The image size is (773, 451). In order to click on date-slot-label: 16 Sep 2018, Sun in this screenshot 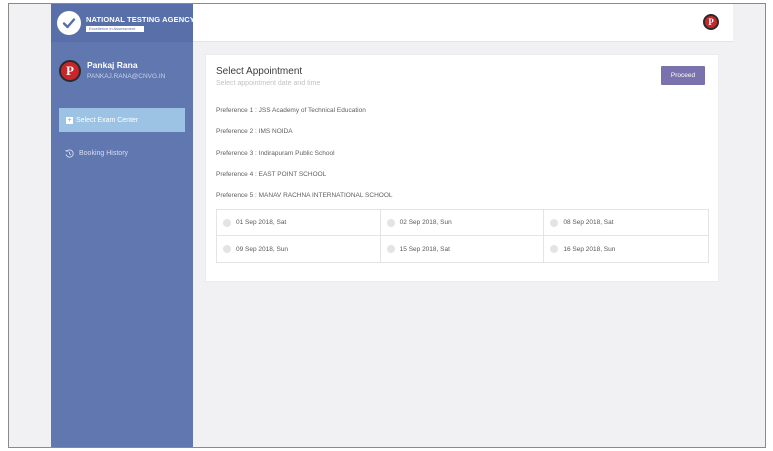, I will do `click(589, 249)`.